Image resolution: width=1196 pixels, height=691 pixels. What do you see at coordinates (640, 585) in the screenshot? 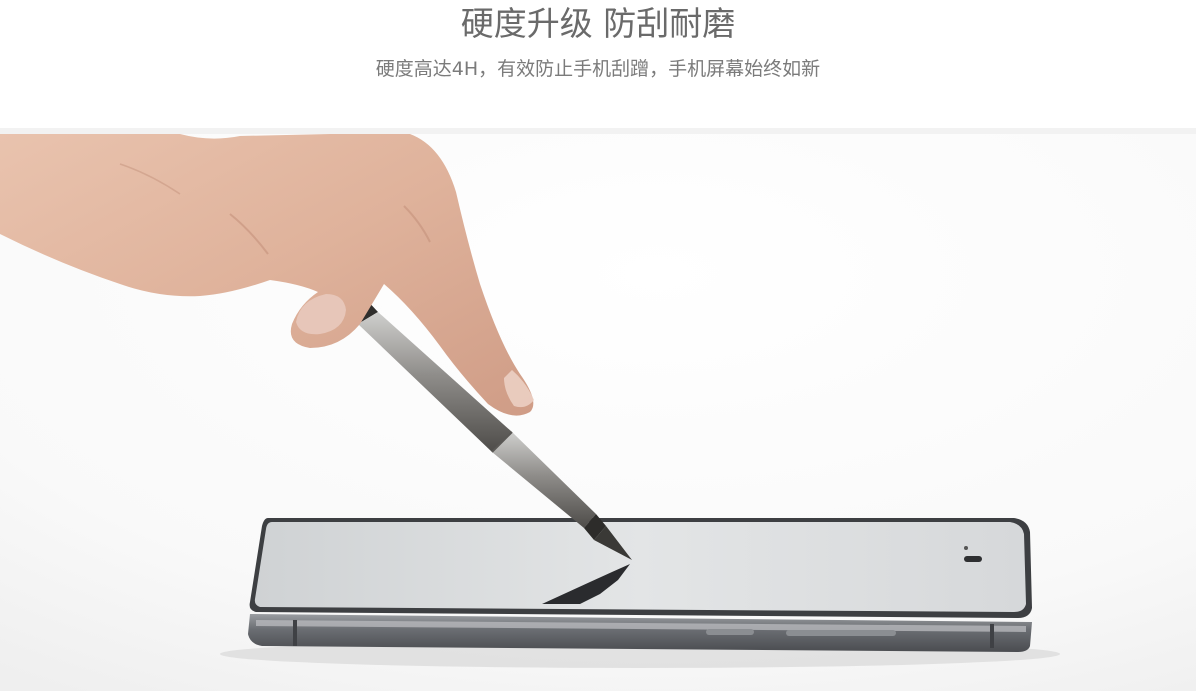
I see `phone-image` at bounding box center [640, 585].